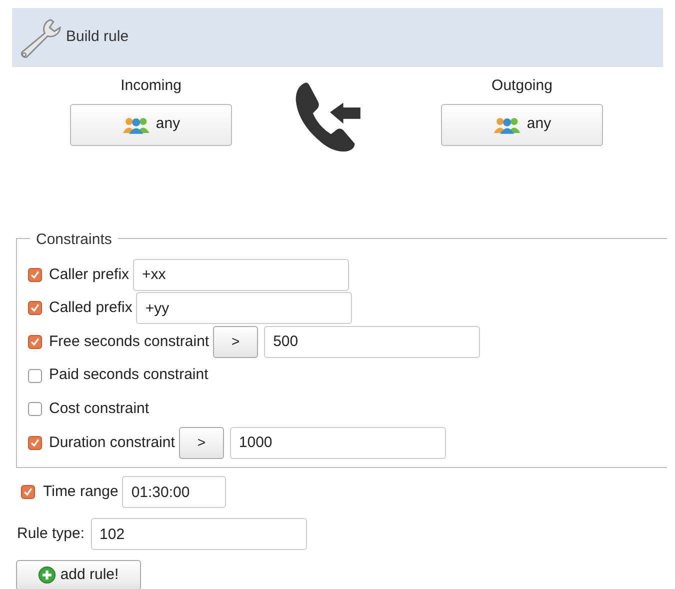 The width and height of the screenshot is (675, 589). Describe the element at coordinates (151, 86) in the screenshot. I see `endpoint-label: Incoming` at that location.